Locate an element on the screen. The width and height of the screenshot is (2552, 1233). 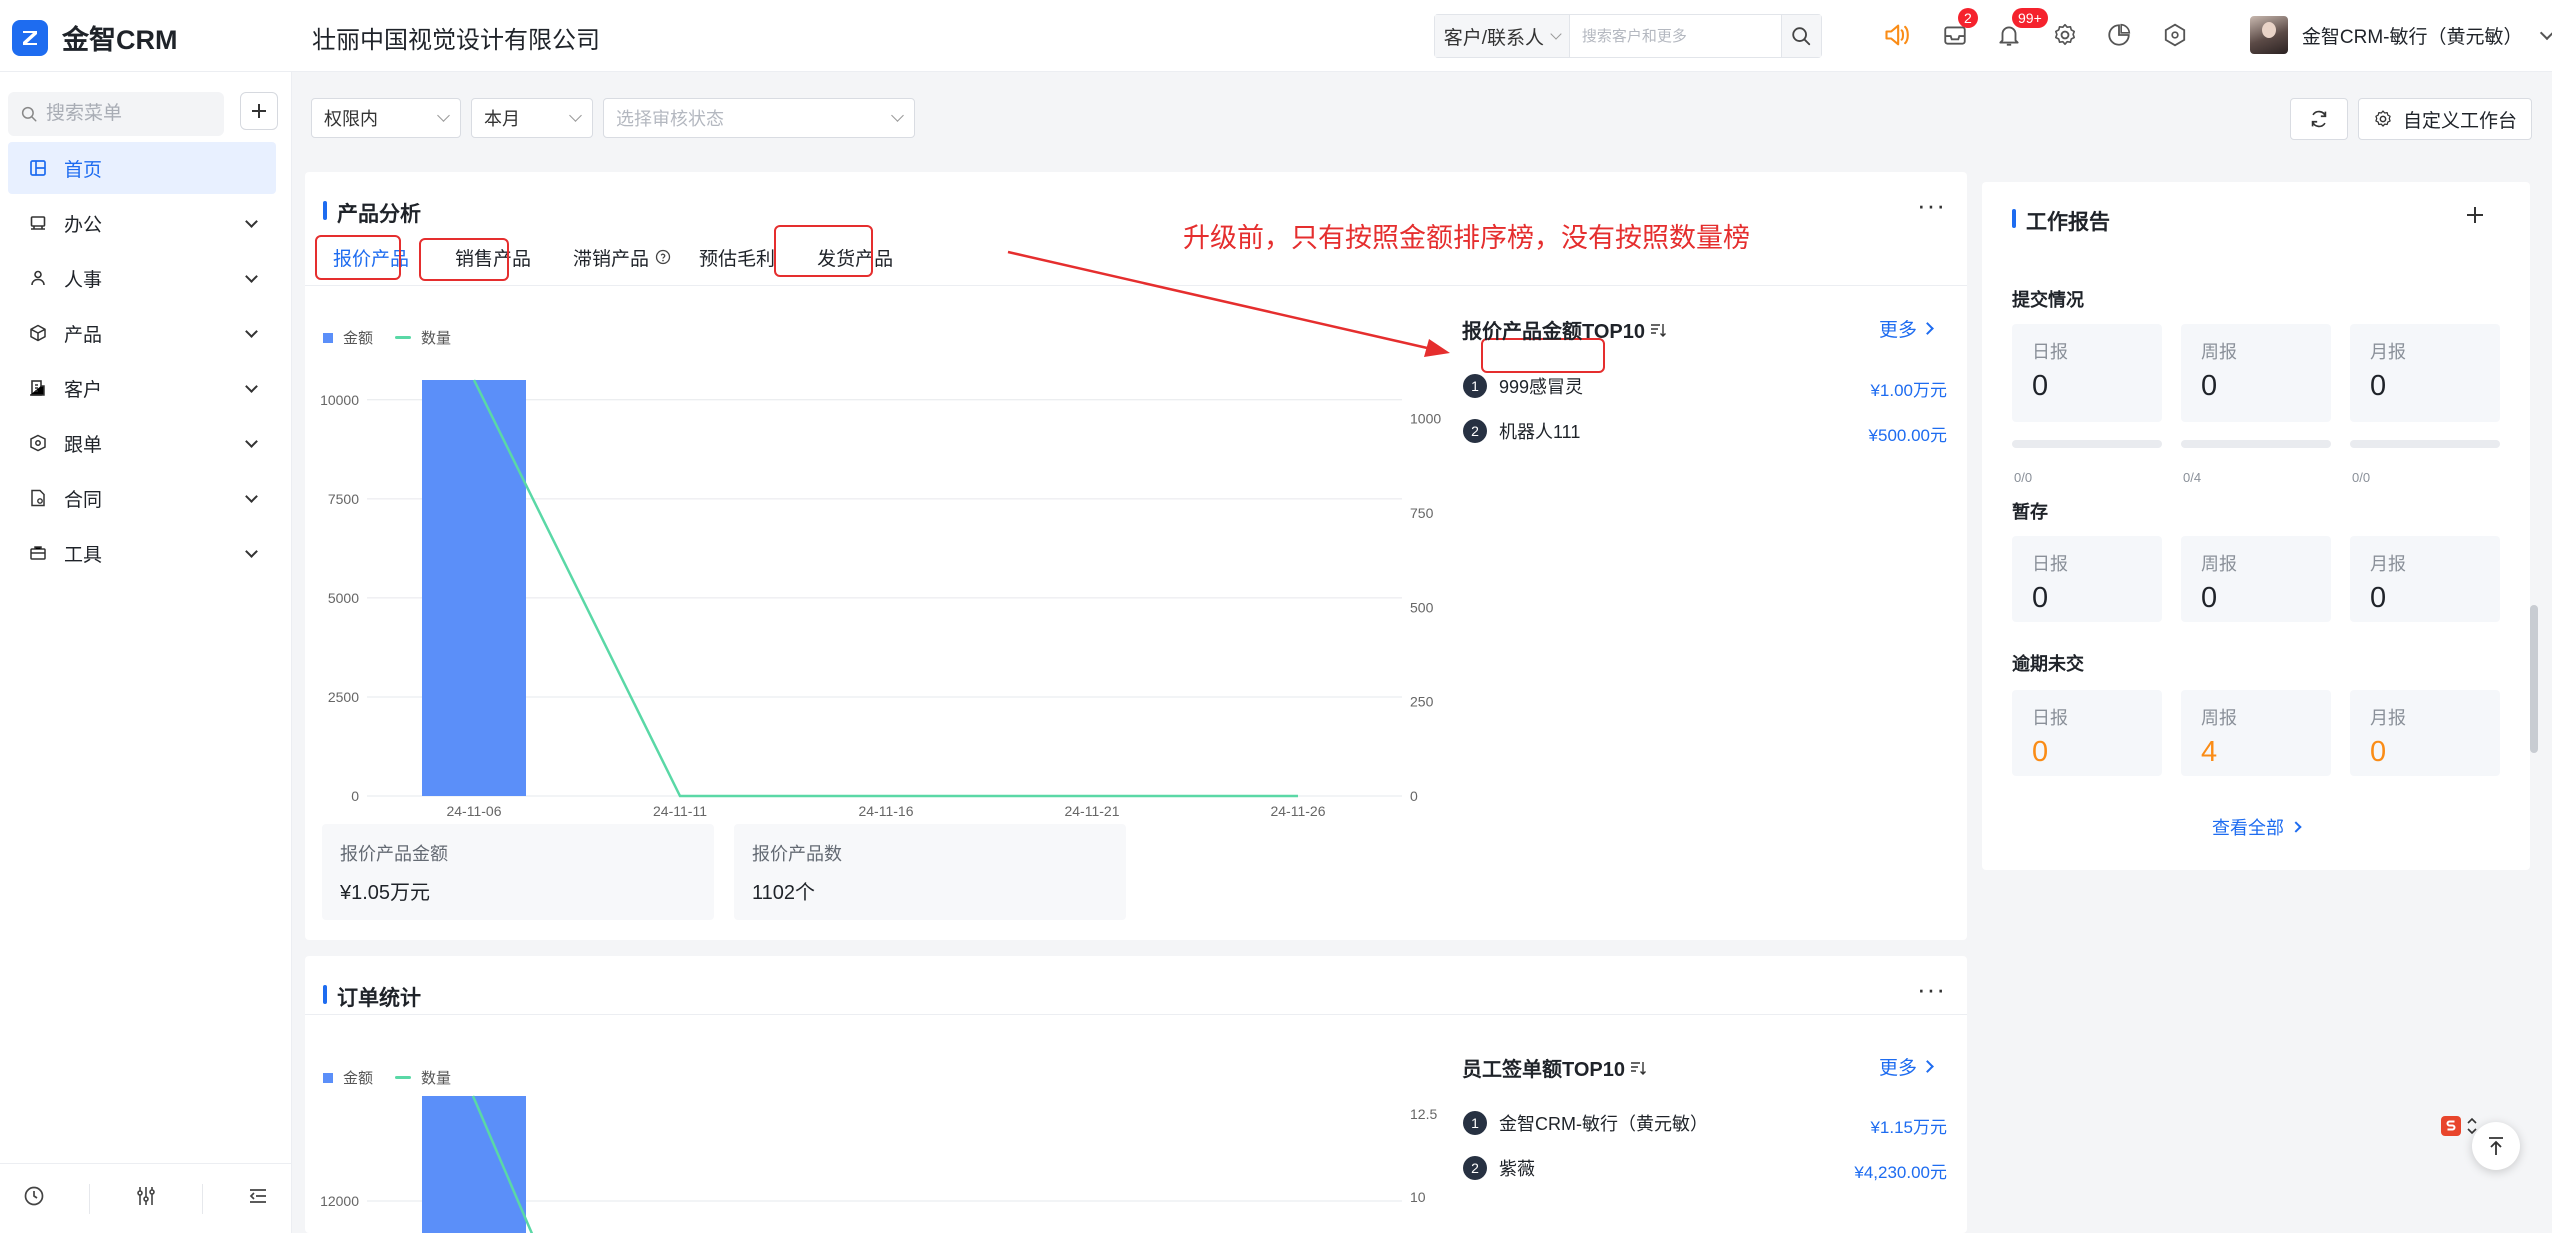
list-item: 1 金智CRM-敏行（黄元敏） is located at coordinates (1585, 1123).